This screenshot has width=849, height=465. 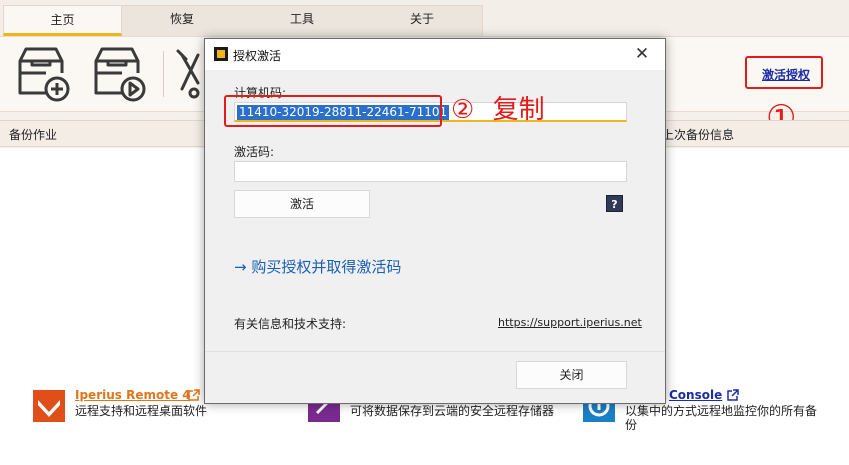 I want to click on new-backup-icon, so click(x=42, y=74).